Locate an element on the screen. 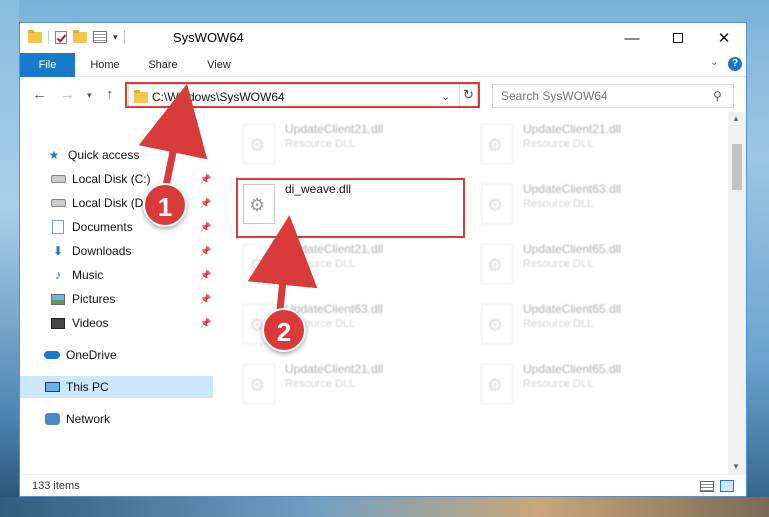  minimize-button: — is located at coordinates (632, 38).